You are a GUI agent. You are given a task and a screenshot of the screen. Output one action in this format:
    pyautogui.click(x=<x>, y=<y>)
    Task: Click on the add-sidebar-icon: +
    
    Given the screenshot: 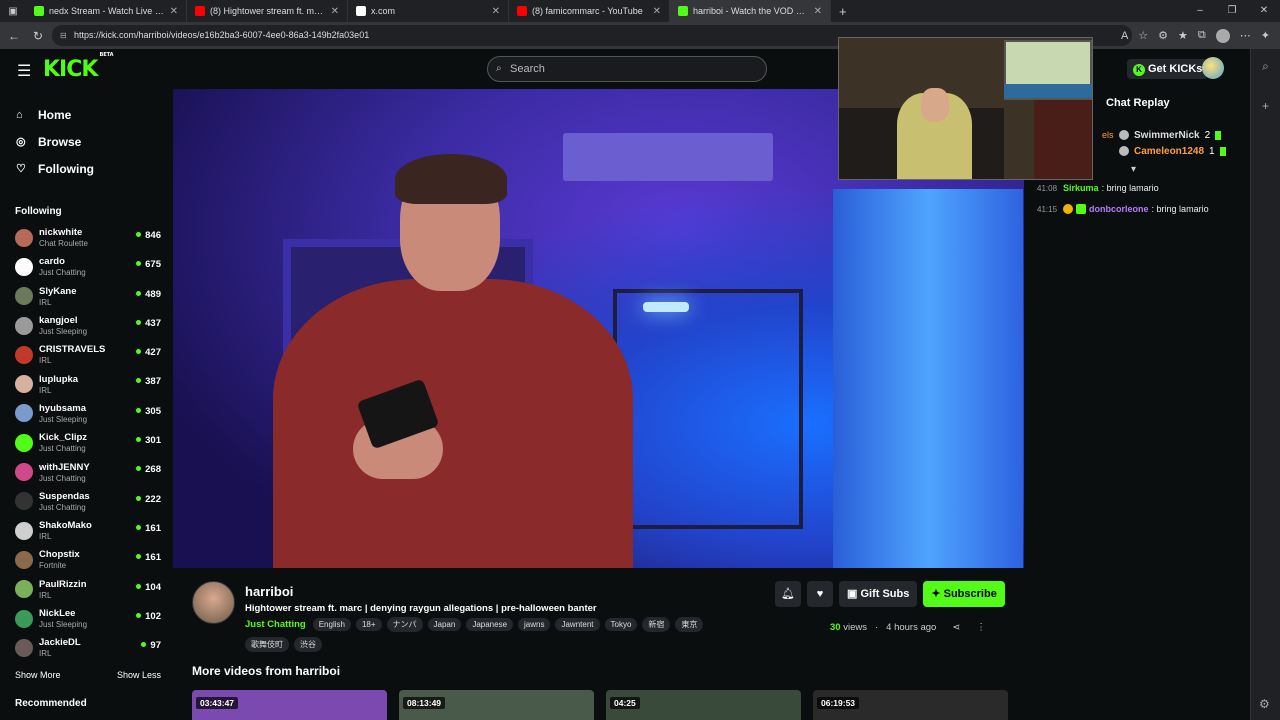 What is the action you would take?
    pyautogui.click(x=1265, y=106)
    